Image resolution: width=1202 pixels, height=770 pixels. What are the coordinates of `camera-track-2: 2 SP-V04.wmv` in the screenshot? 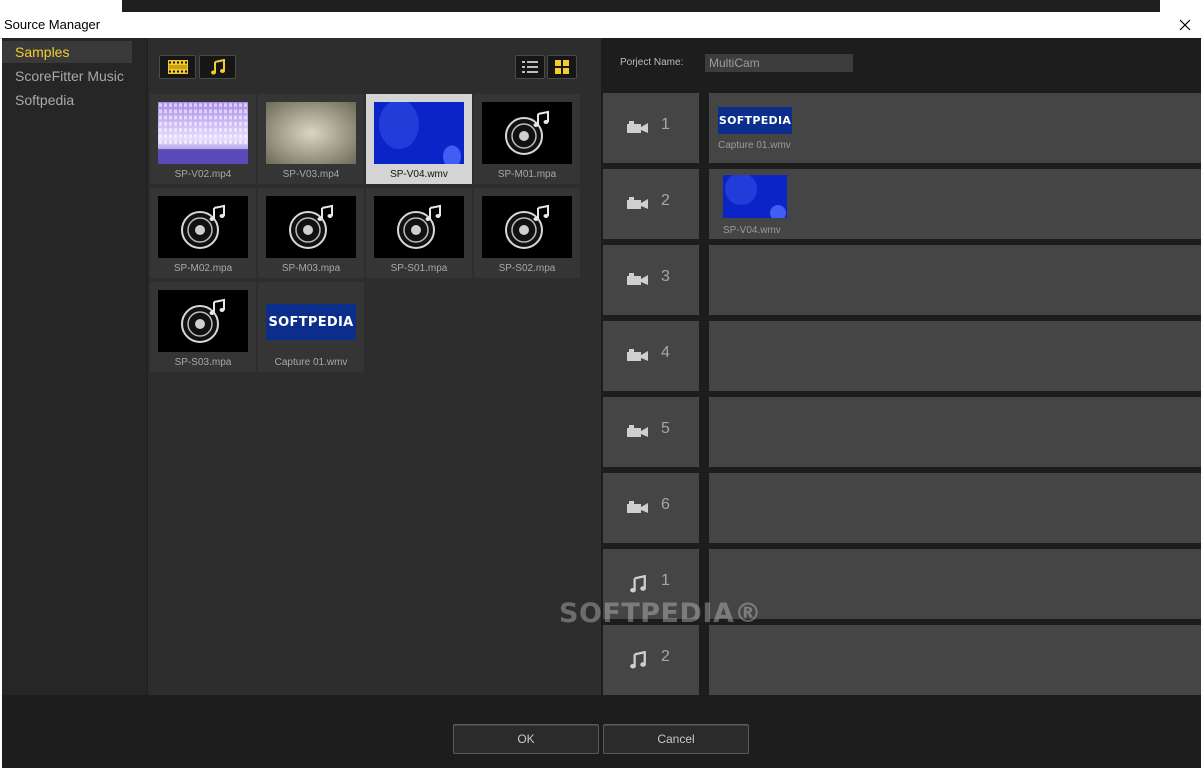 It's located at (901, 204).